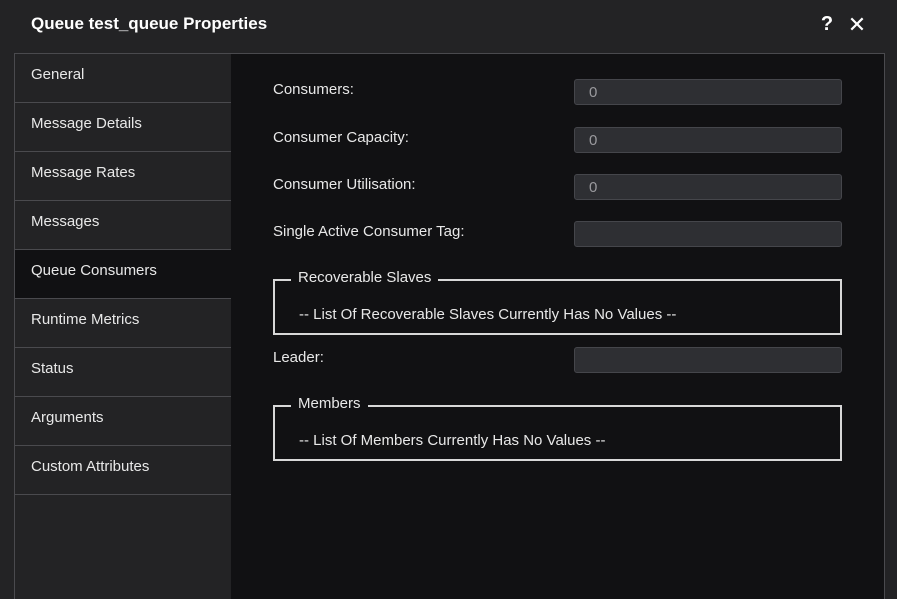  I want to click on consumer-capacity-label: Consumer Capacity:, so click(341, 137).